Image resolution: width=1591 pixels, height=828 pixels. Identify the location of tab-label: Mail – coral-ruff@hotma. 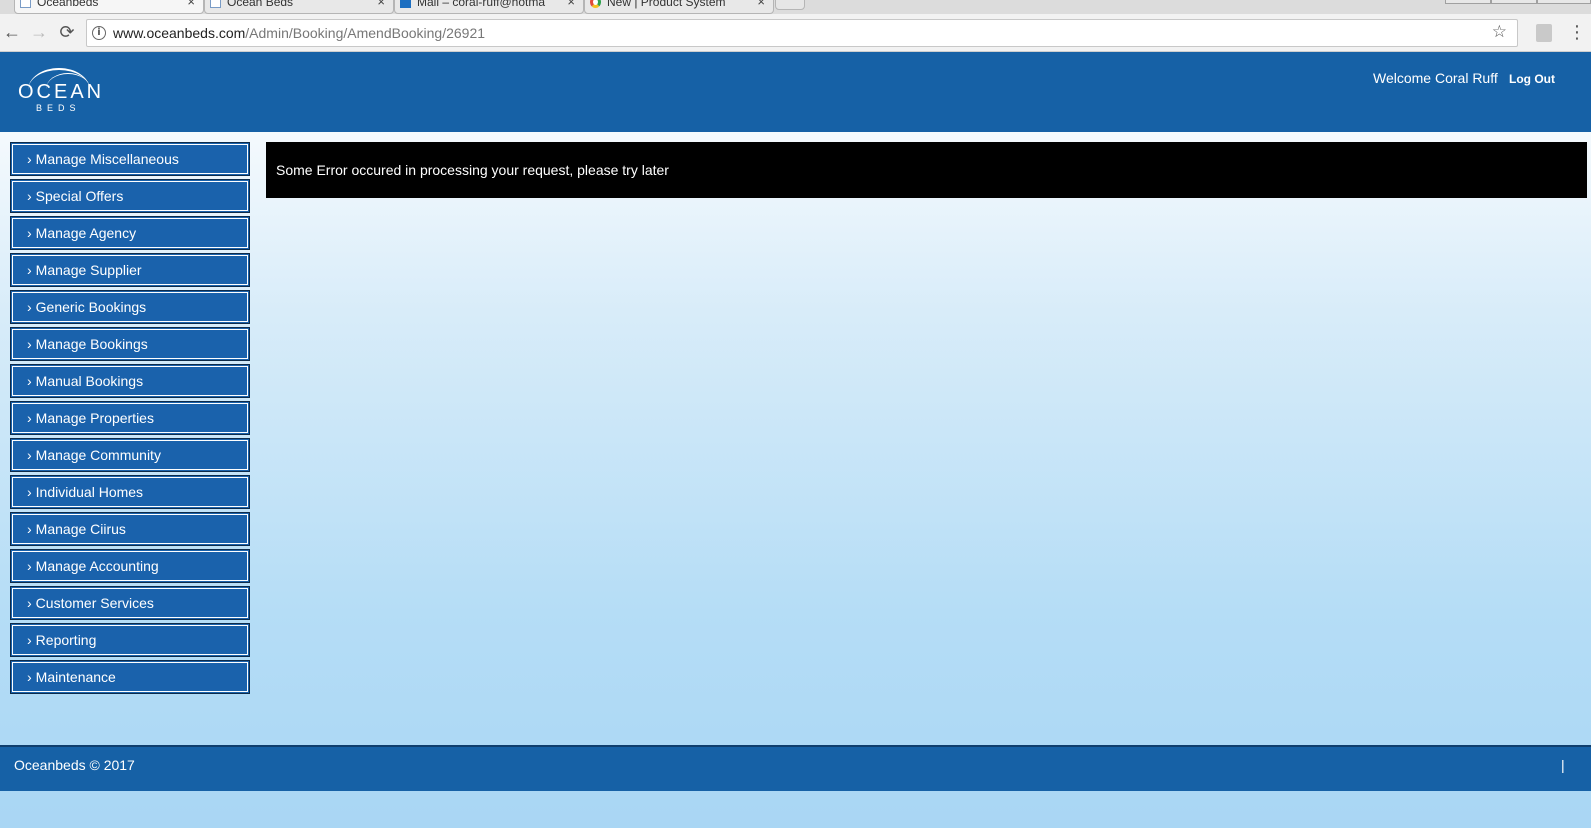
(481, 4).